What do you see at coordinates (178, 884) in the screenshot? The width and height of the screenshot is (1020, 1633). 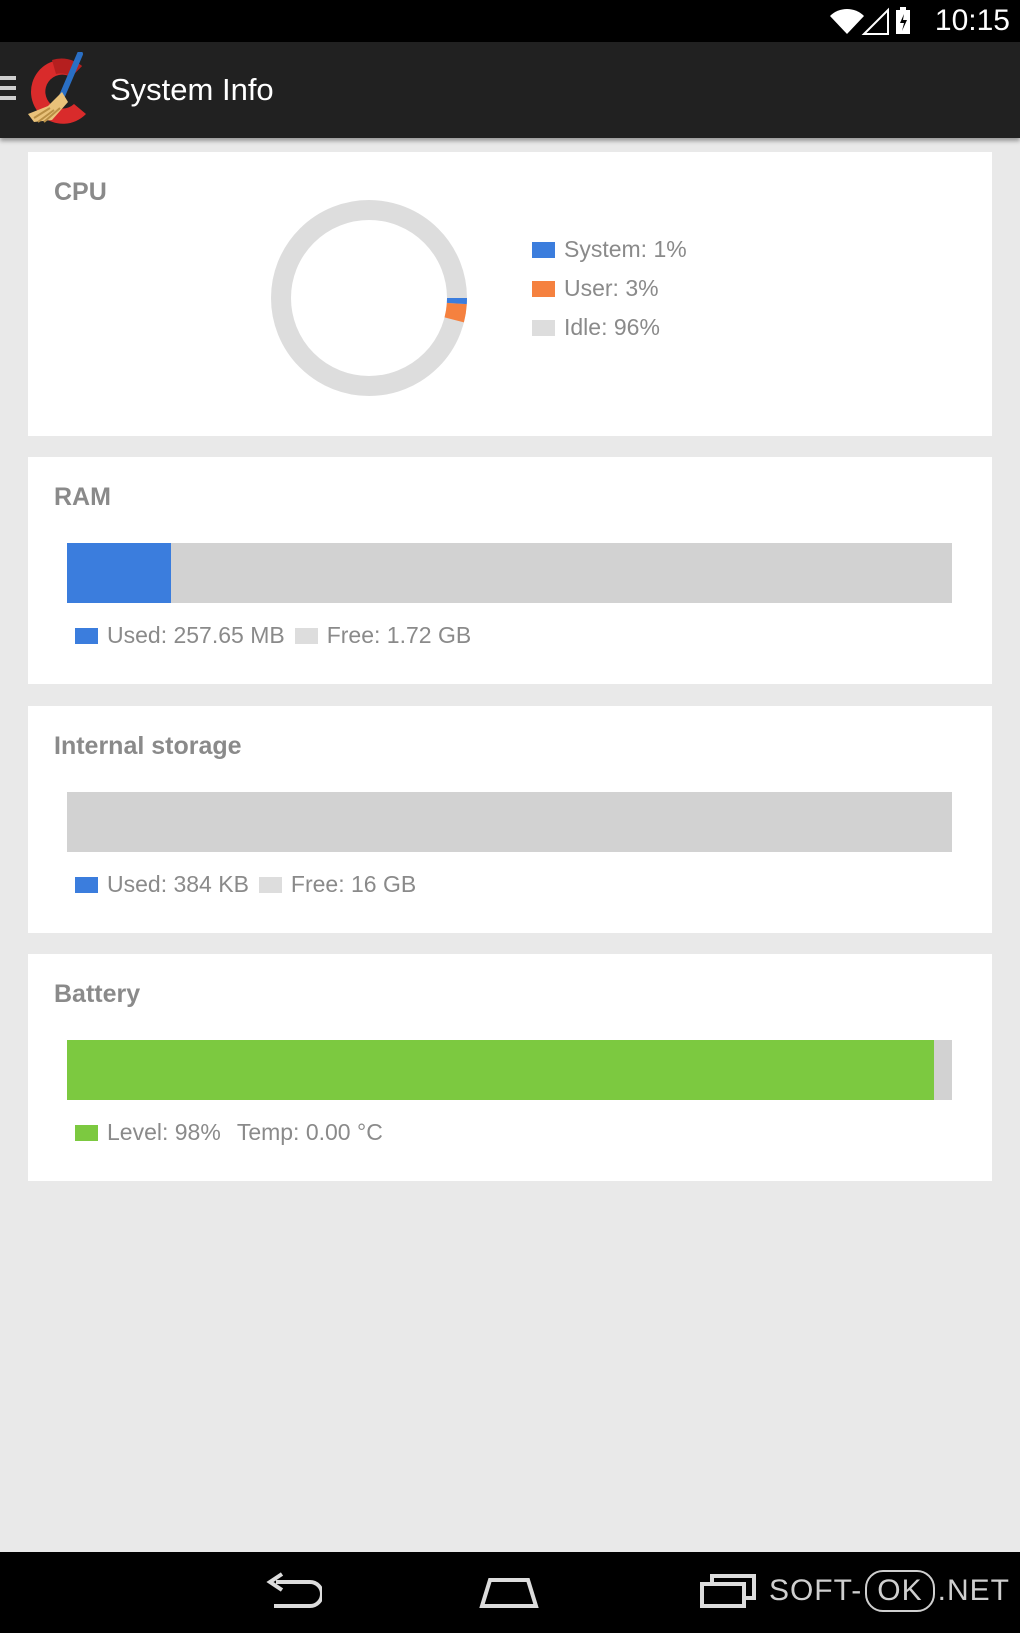 I see `storage-used-label: Used: 384 KB` at bounding box center [178, 884].